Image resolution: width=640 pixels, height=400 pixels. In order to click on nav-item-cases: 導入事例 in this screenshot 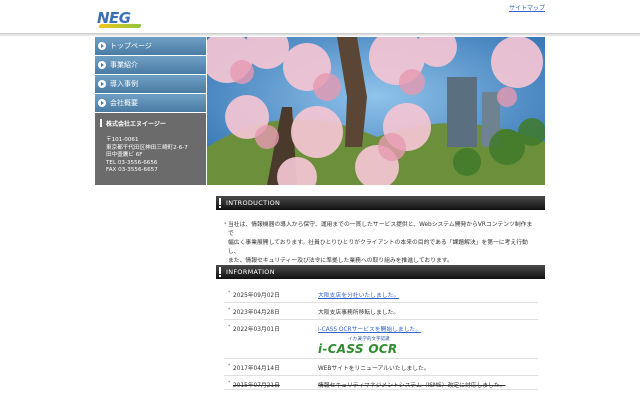, I will do `click(150, 84)`.